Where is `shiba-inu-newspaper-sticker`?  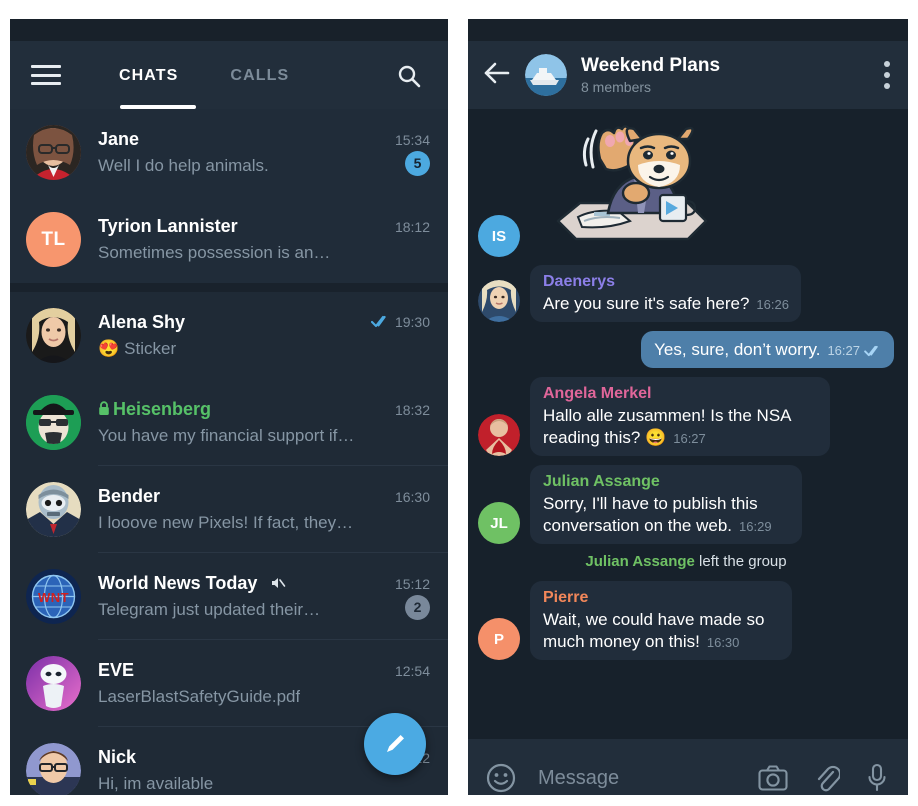 shiba-inu-newspaper-sticker is located at coordinates (625, 187).